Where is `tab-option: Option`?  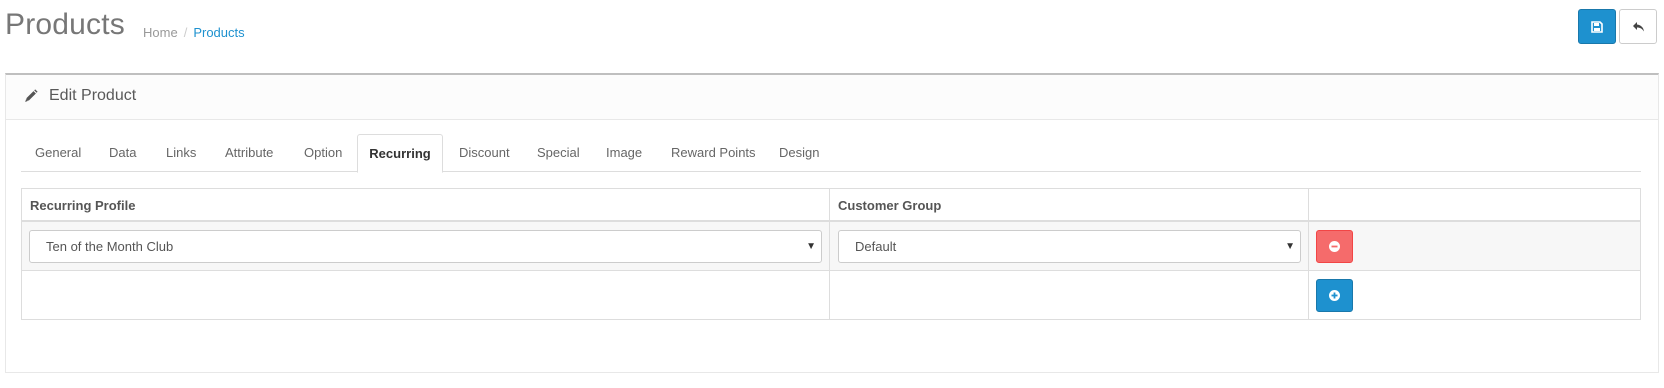
tab-option: Option is located at coordinates (323, 153).